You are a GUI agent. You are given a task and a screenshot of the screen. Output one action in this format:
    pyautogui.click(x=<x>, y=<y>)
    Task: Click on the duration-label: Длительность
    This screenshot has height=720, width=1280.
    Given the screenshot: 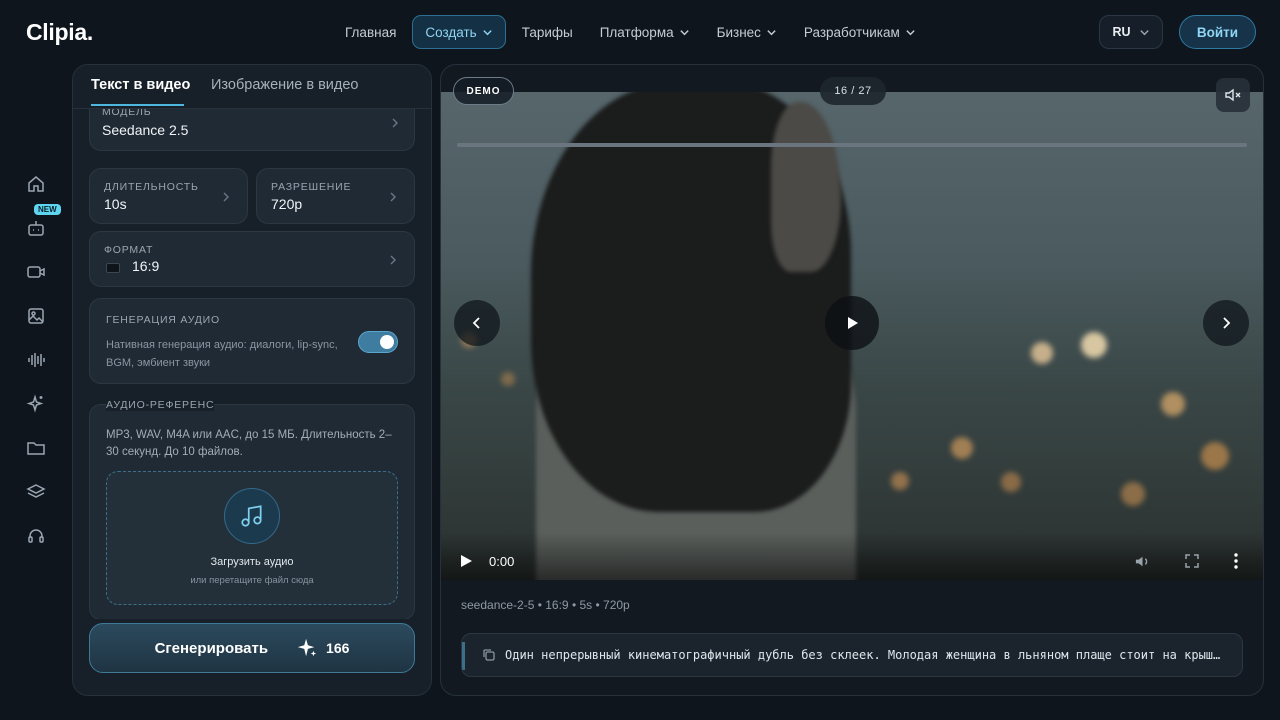 What is the action you would take?
    pyautogui.click(x=151, y=187)
    